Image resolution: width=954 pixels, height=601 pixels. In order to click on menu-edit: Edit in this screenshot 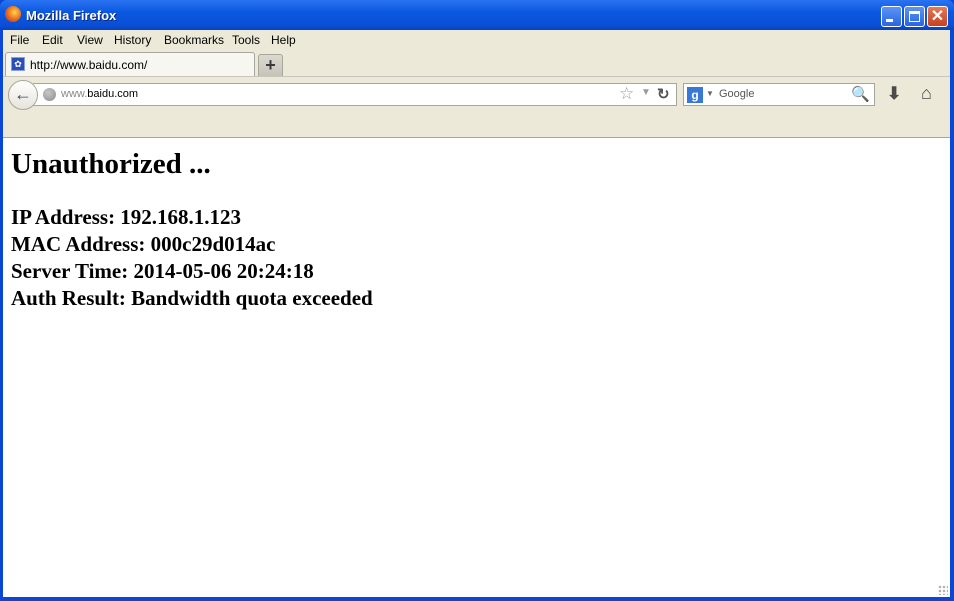, I will do `click(52, 40)`.